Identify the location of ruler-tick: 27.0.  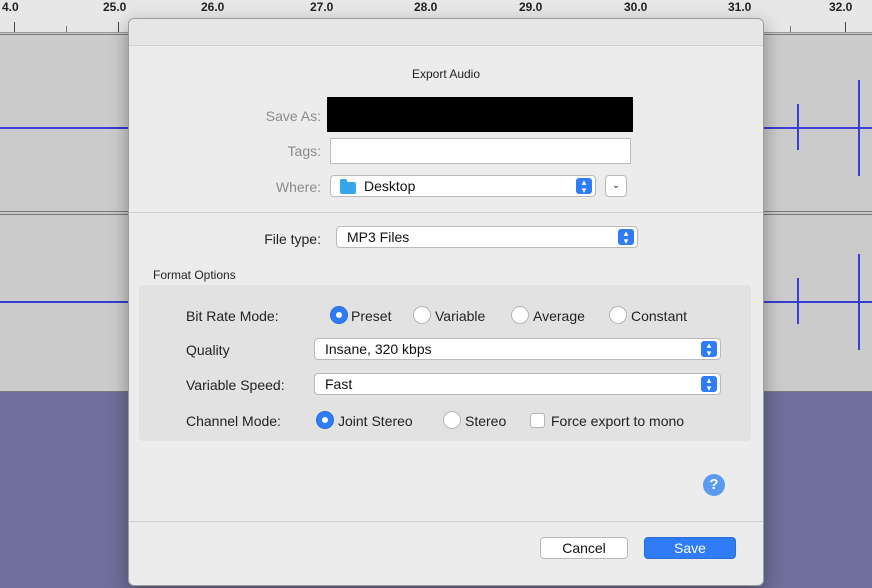
(322, 7).